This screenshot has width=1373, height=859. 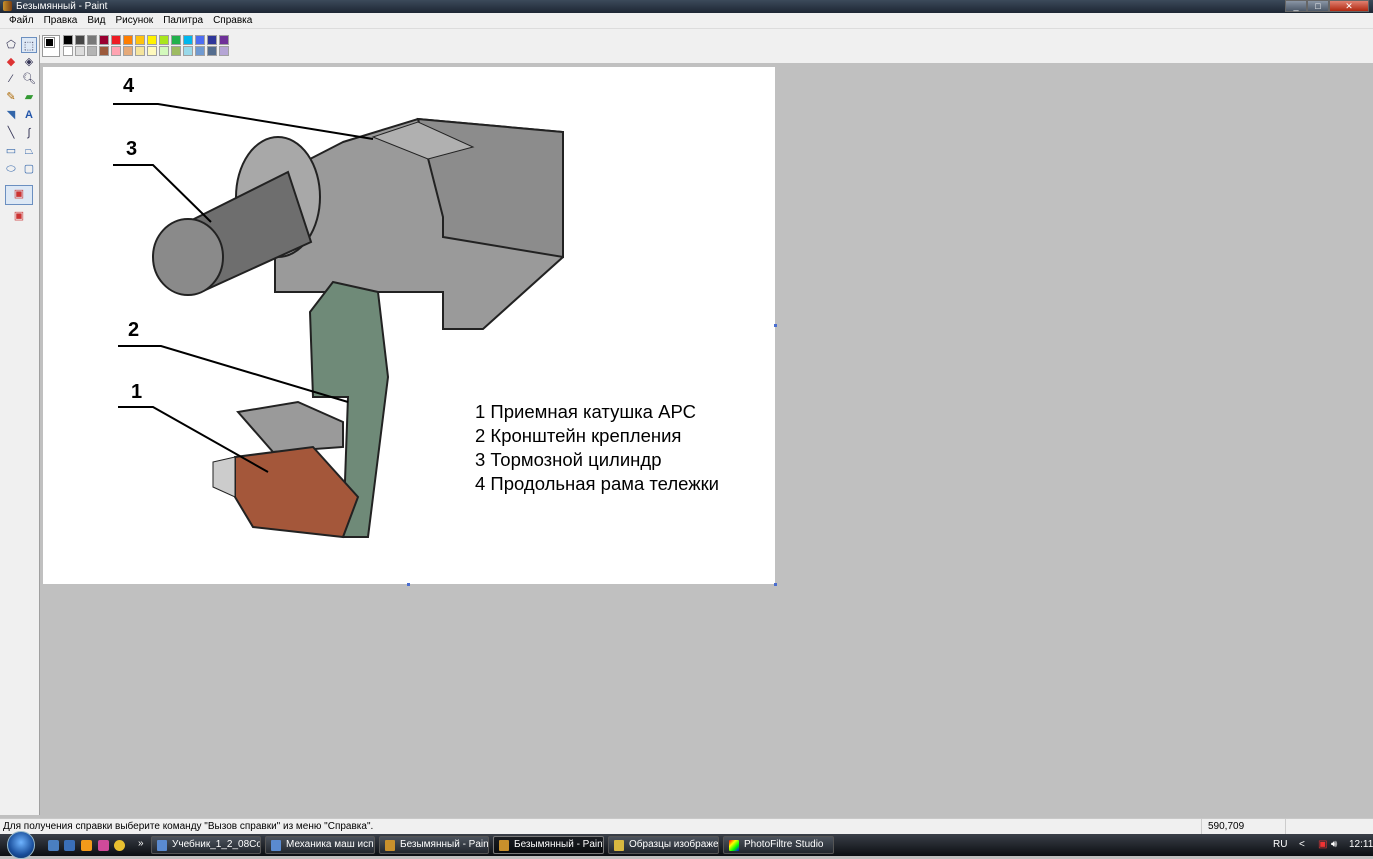 What do you see at coordinates (578, 435) in the screenshot?
I see `legend-item: 2 Кронштейн крепления` at bounding box center [578, 435].